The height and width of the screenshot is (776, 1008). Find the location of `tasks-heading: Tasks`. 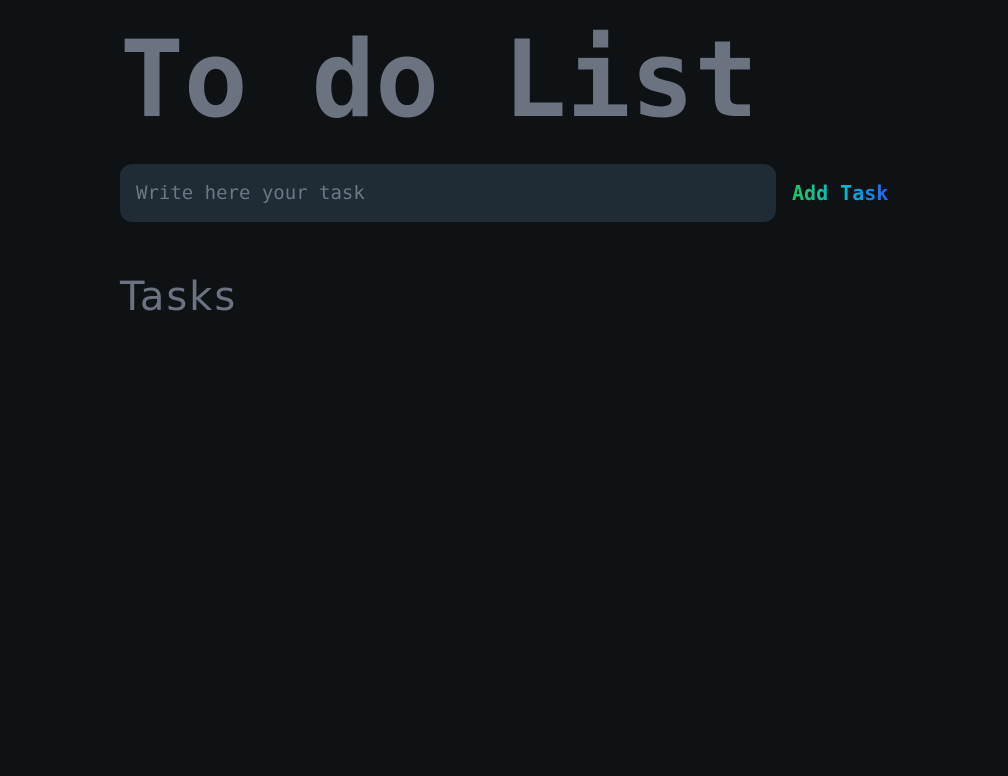

tasks-heading: Tasks is located at coordinates (179, 297).